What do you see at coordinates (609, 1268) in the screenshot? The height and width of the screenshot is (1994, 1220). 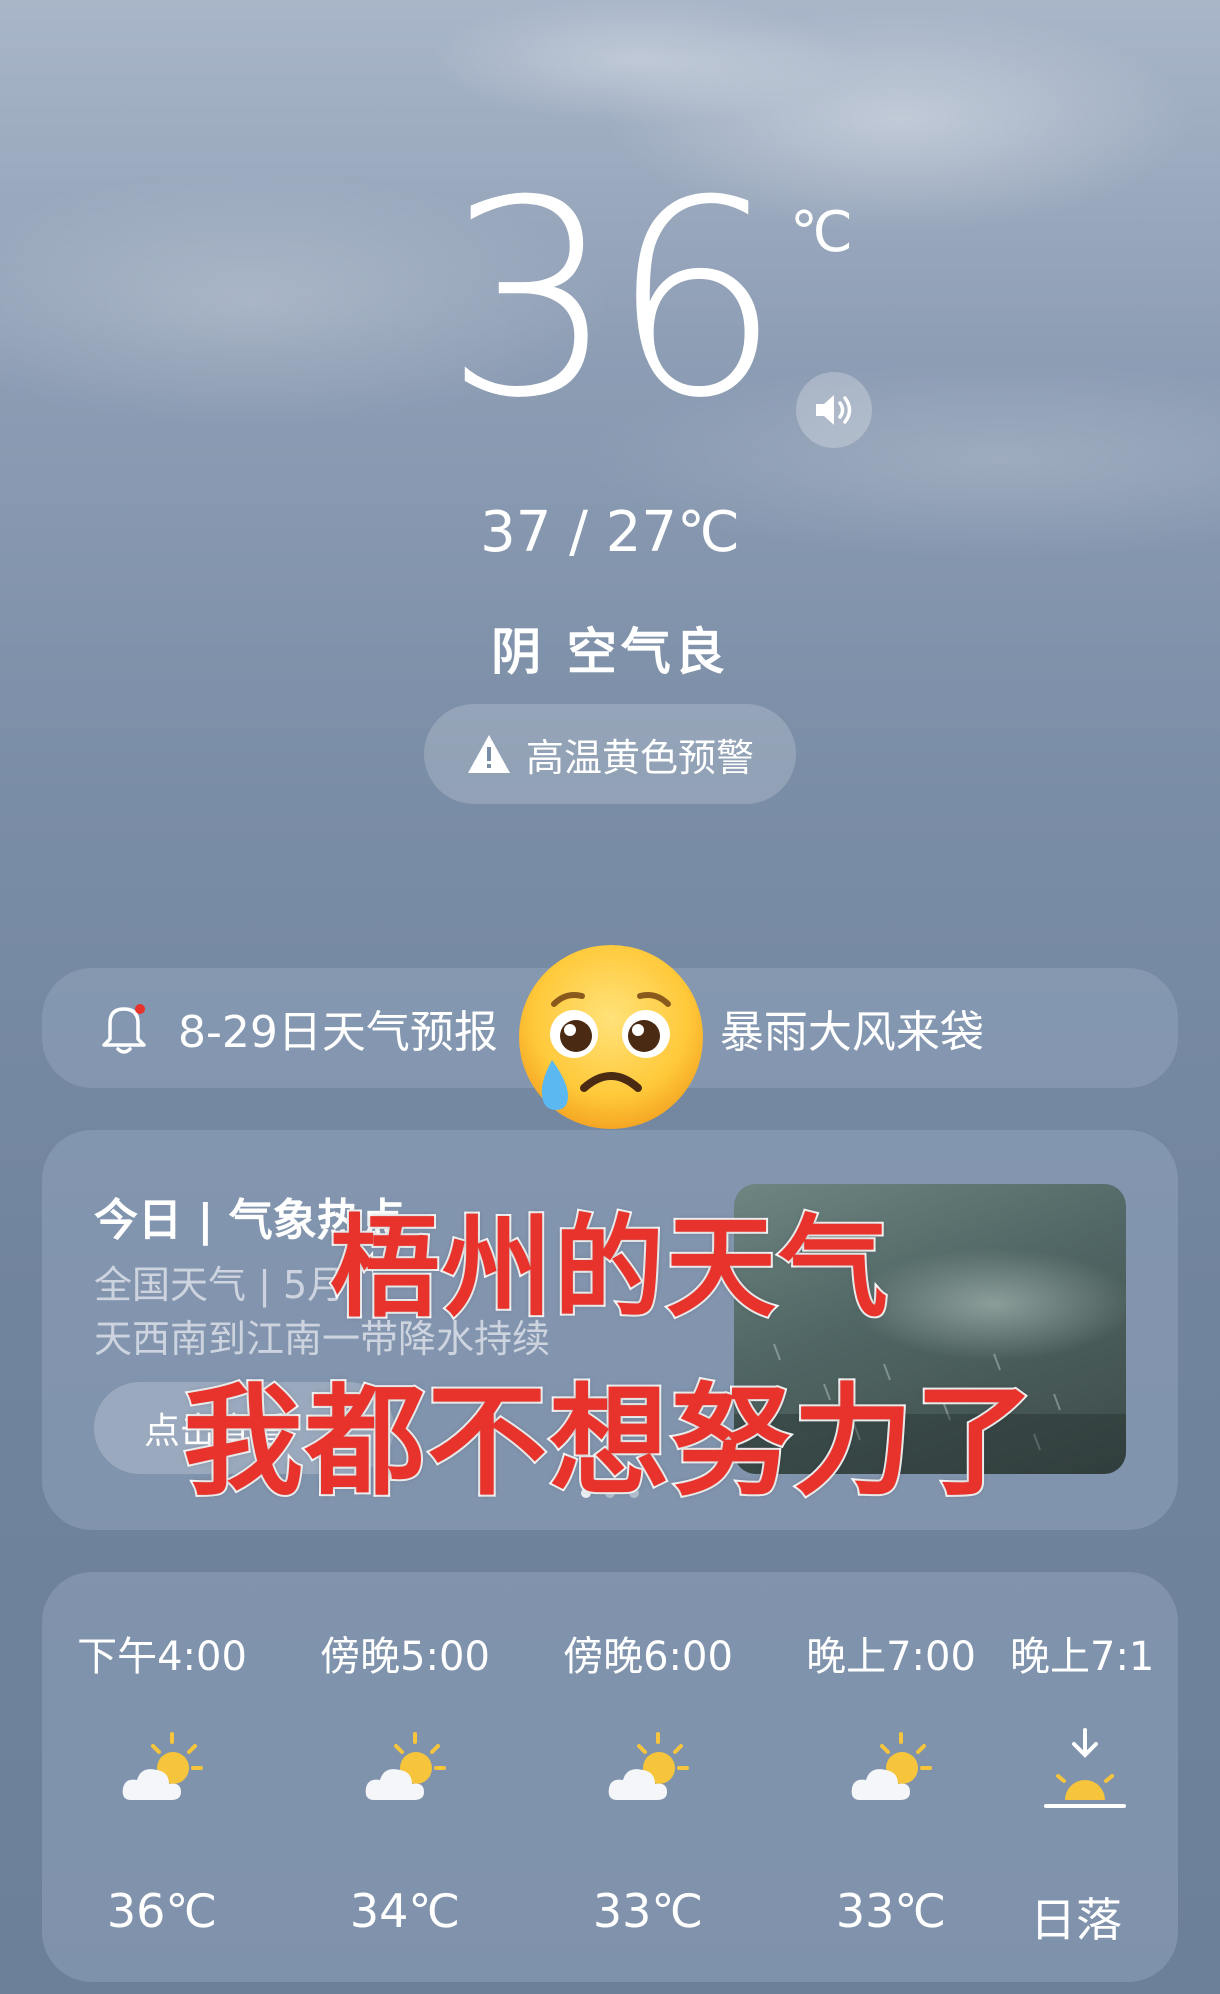 I see `caption-line-1: 梧州的天气` at bounding box center [609, 1268].